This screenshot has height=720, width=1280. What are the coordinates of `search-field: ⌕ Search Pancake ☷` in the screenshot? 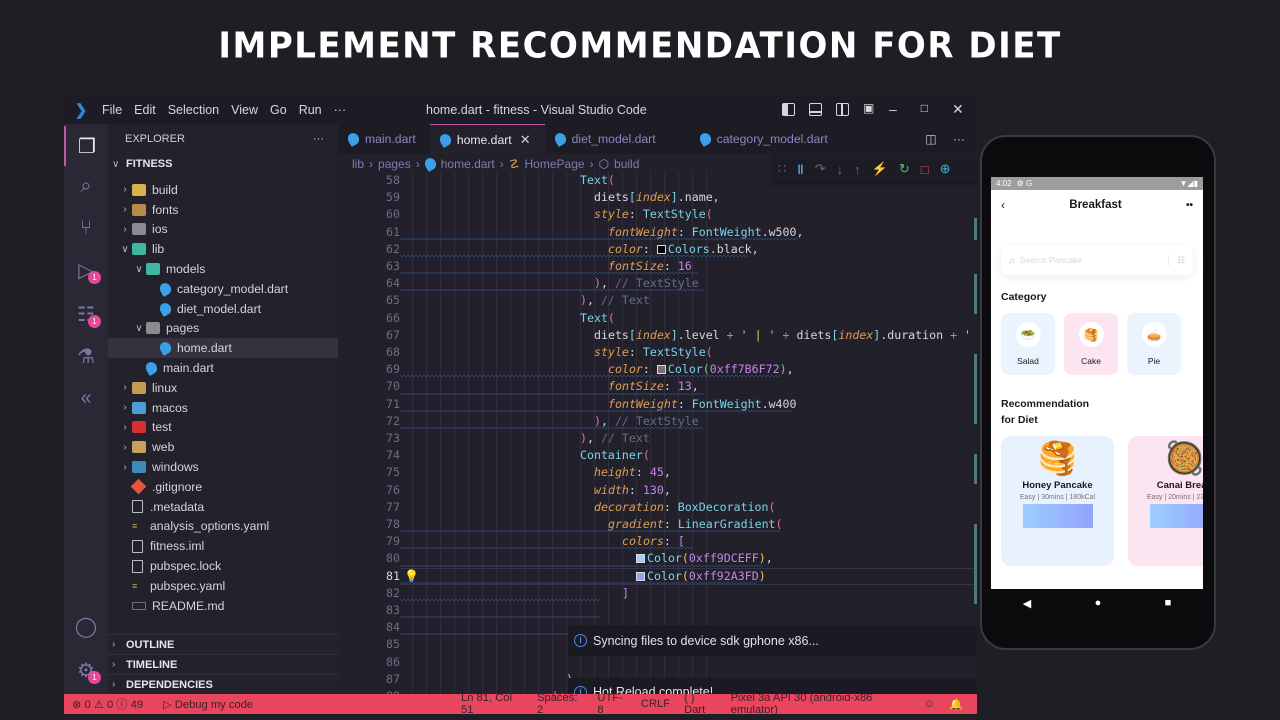 It's located at (1097, 260).